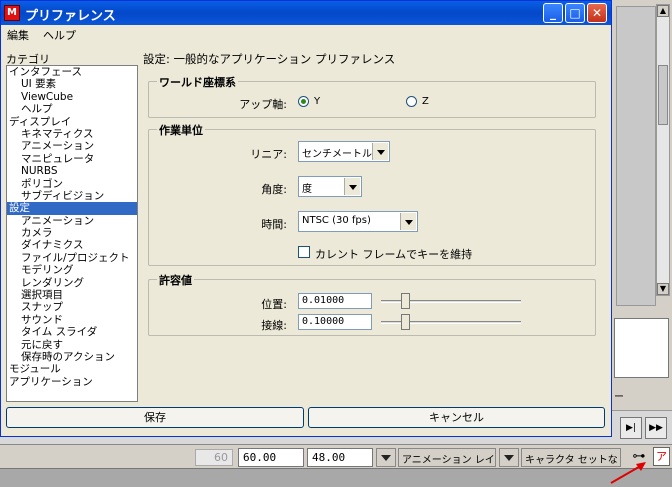 The image size is (672, 487). What do you see at coordinates (340, 457) in the screenshot?
I see `playback-end-field: 48.00` at bounding box center [340, 457].